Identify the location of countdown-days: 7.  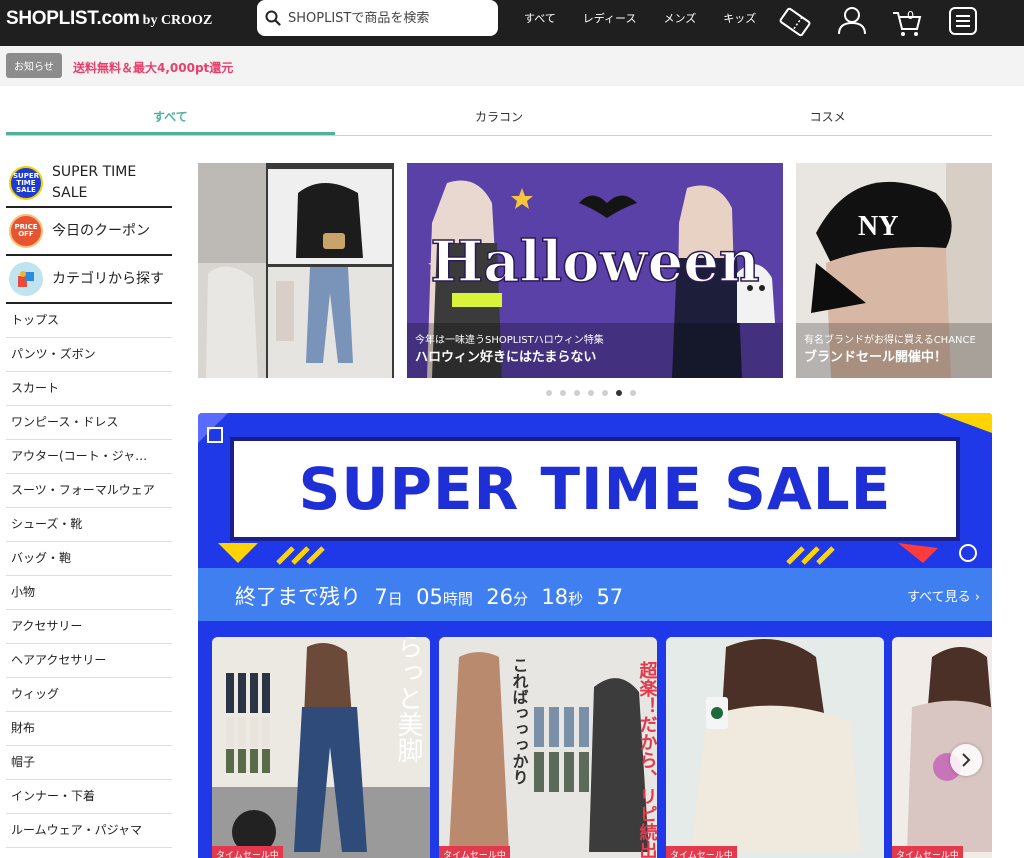
(381, 597).